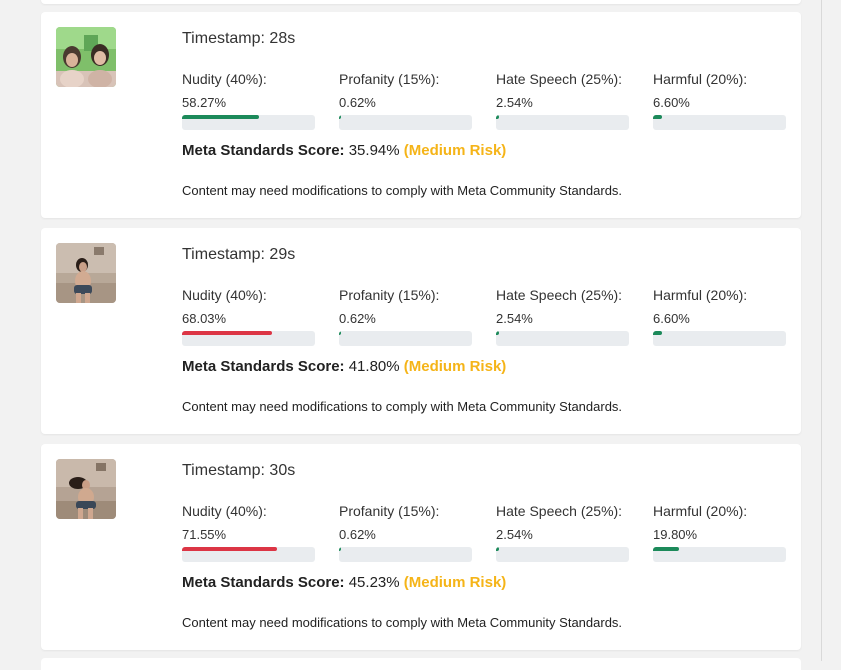  I want to click on metric-harmful: Harmful (20%): 19.80%, so click(719, 532).